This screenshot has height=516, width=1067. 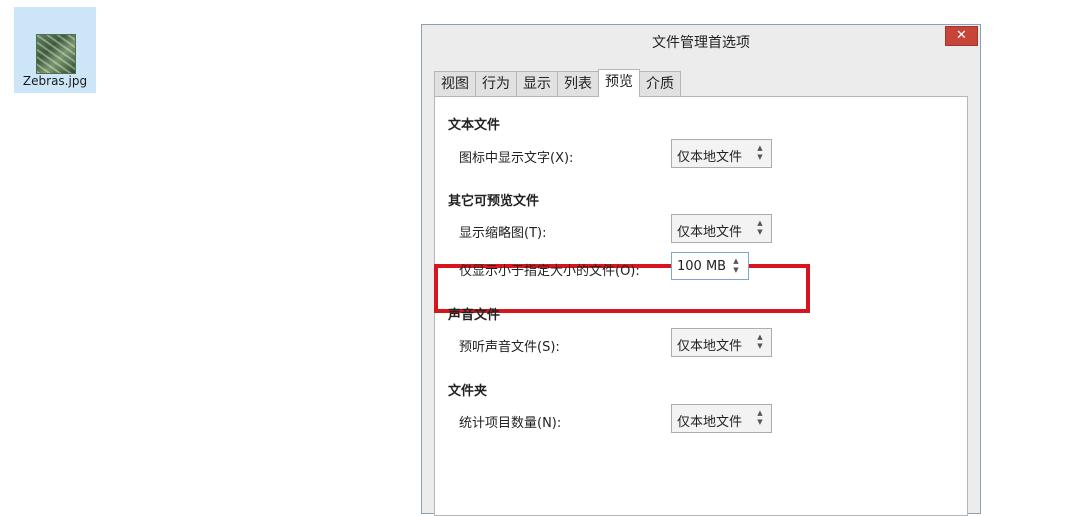 I want to click on count-items-select: 仅本地文件 ▲ ▼, so click(x=721, y=418).